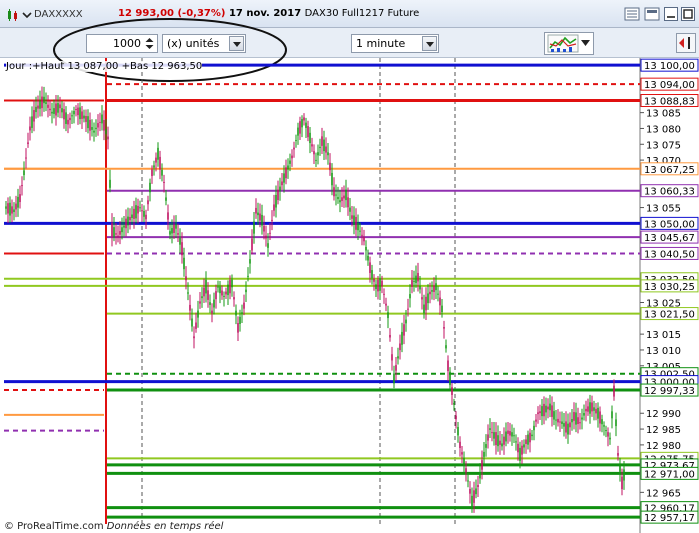 The width and height of the screenshot is (699, 533). I want to click on chart-nav-icon, so click(686, 43).